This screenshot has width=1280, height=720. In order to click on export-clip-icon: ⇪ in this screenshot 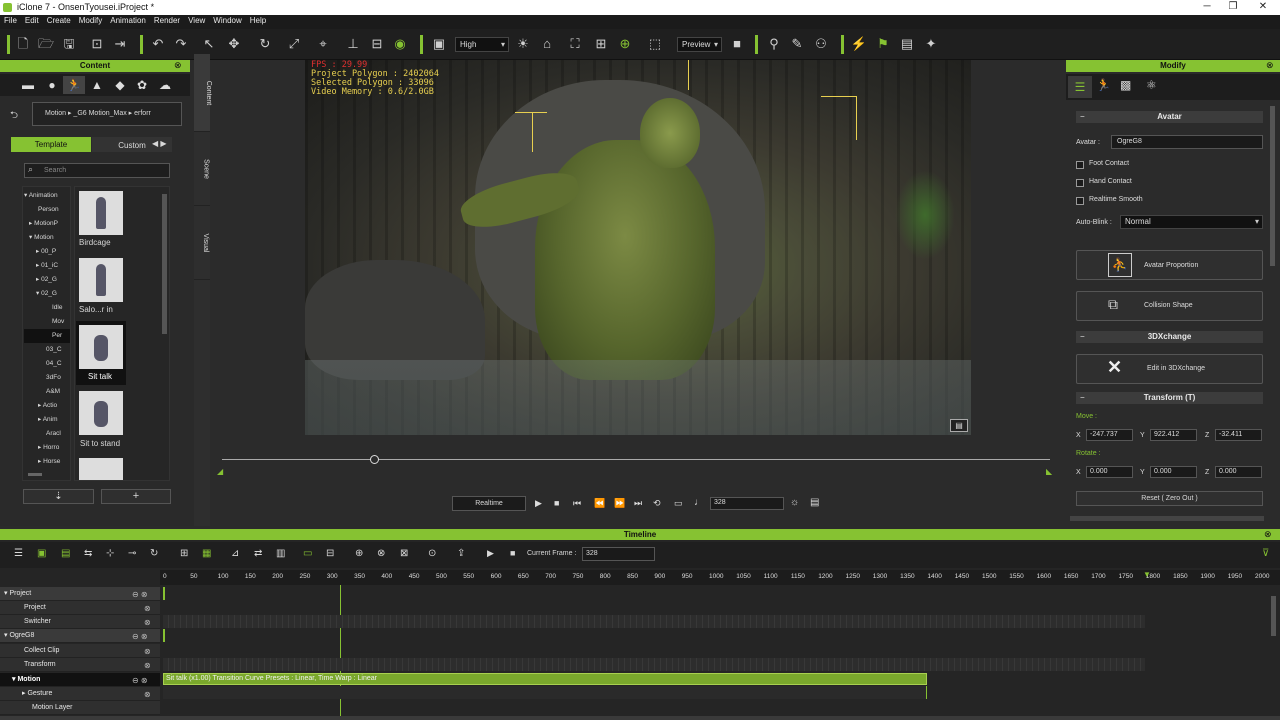, I will do `click(461, 553)`.